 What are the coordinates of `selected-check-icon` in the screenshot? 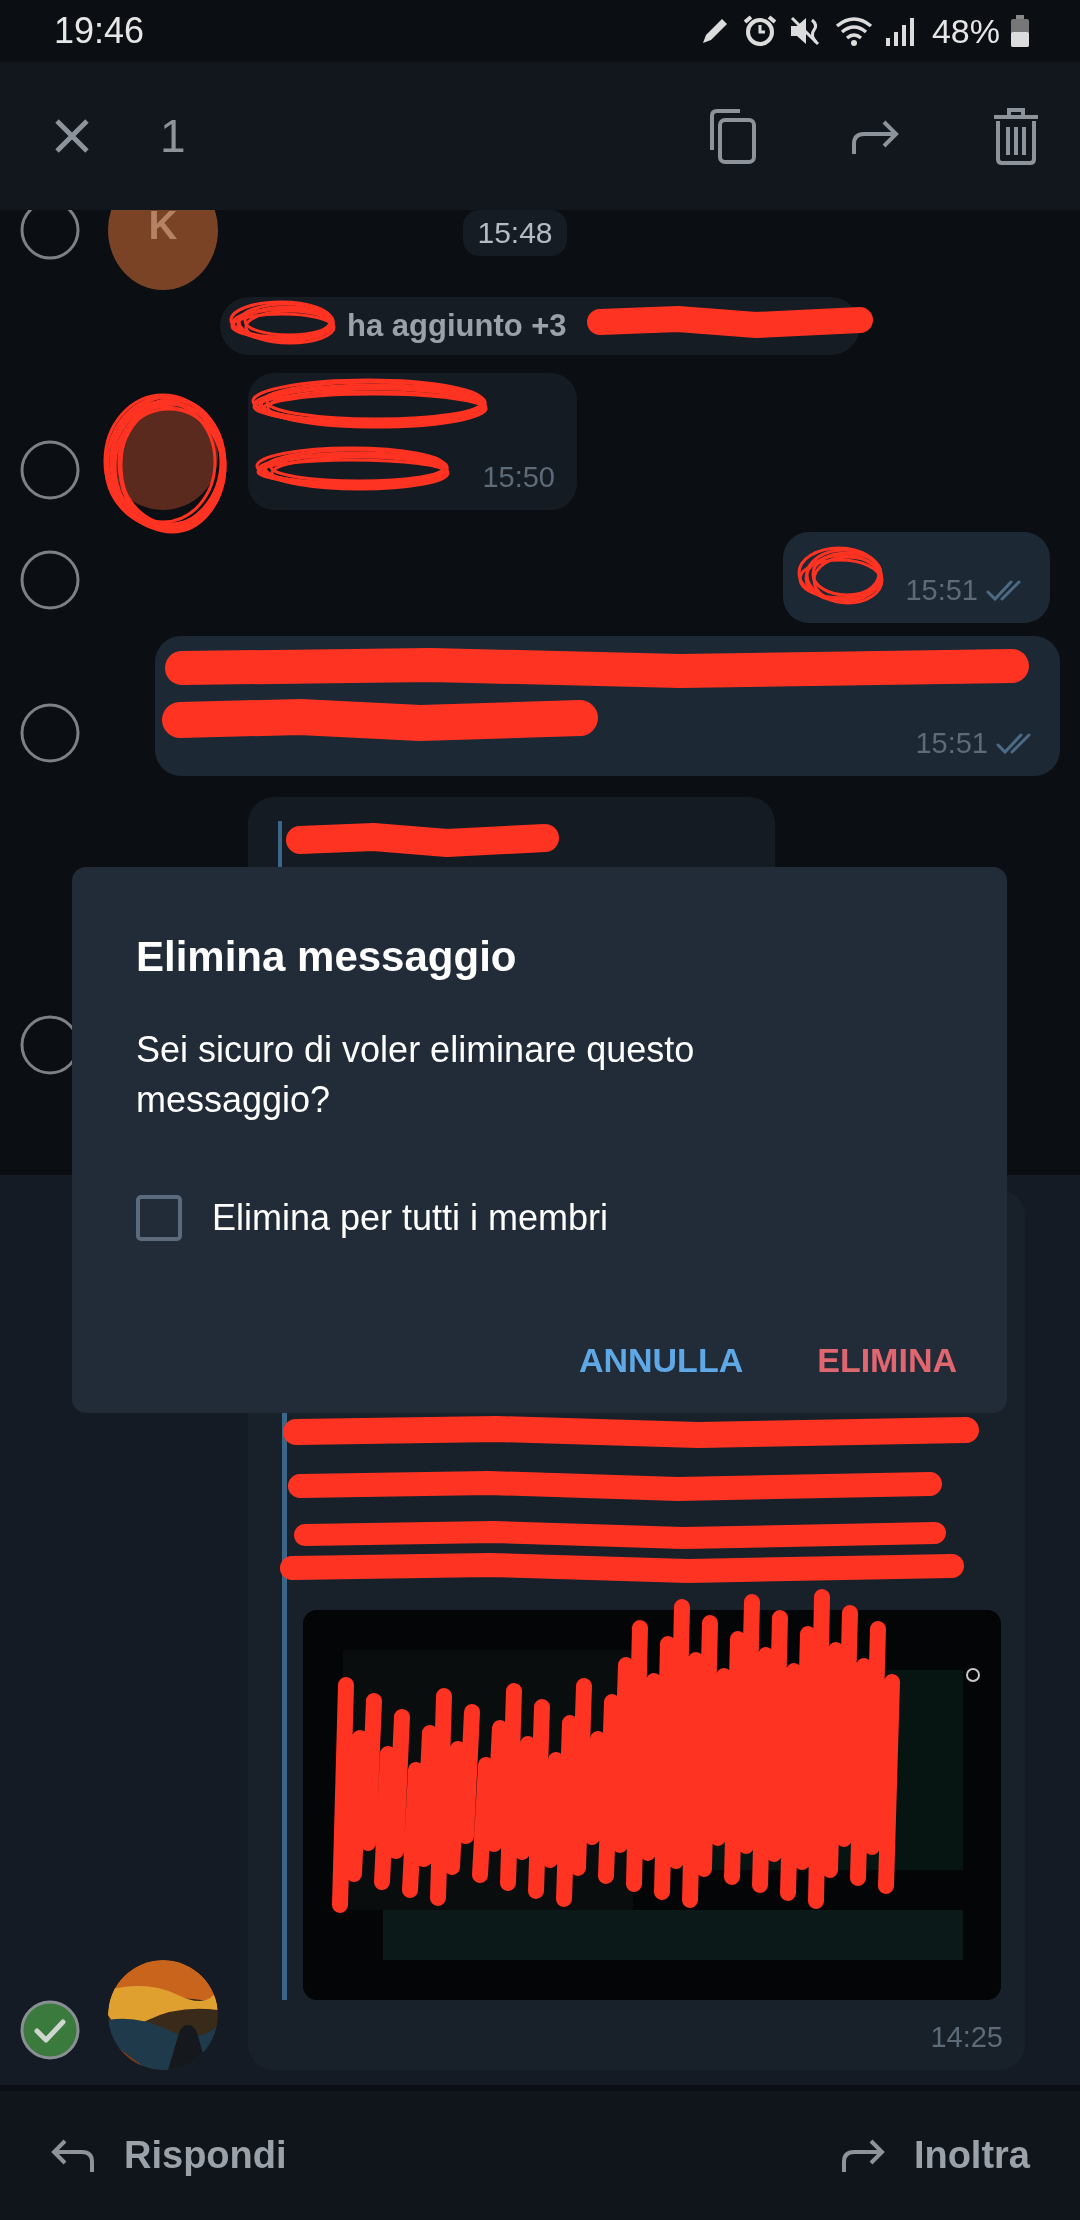 It's located at (50, 2030).